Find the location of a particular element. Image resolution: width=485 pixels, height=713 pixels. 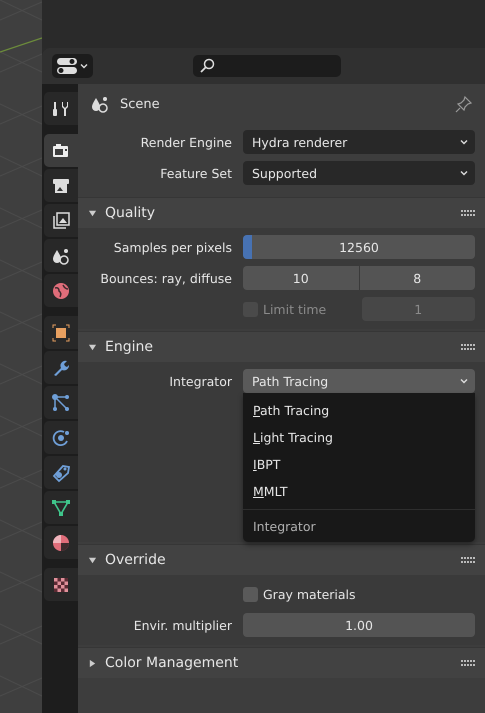

stacked-images-icon is located at coordinates (61, 220).